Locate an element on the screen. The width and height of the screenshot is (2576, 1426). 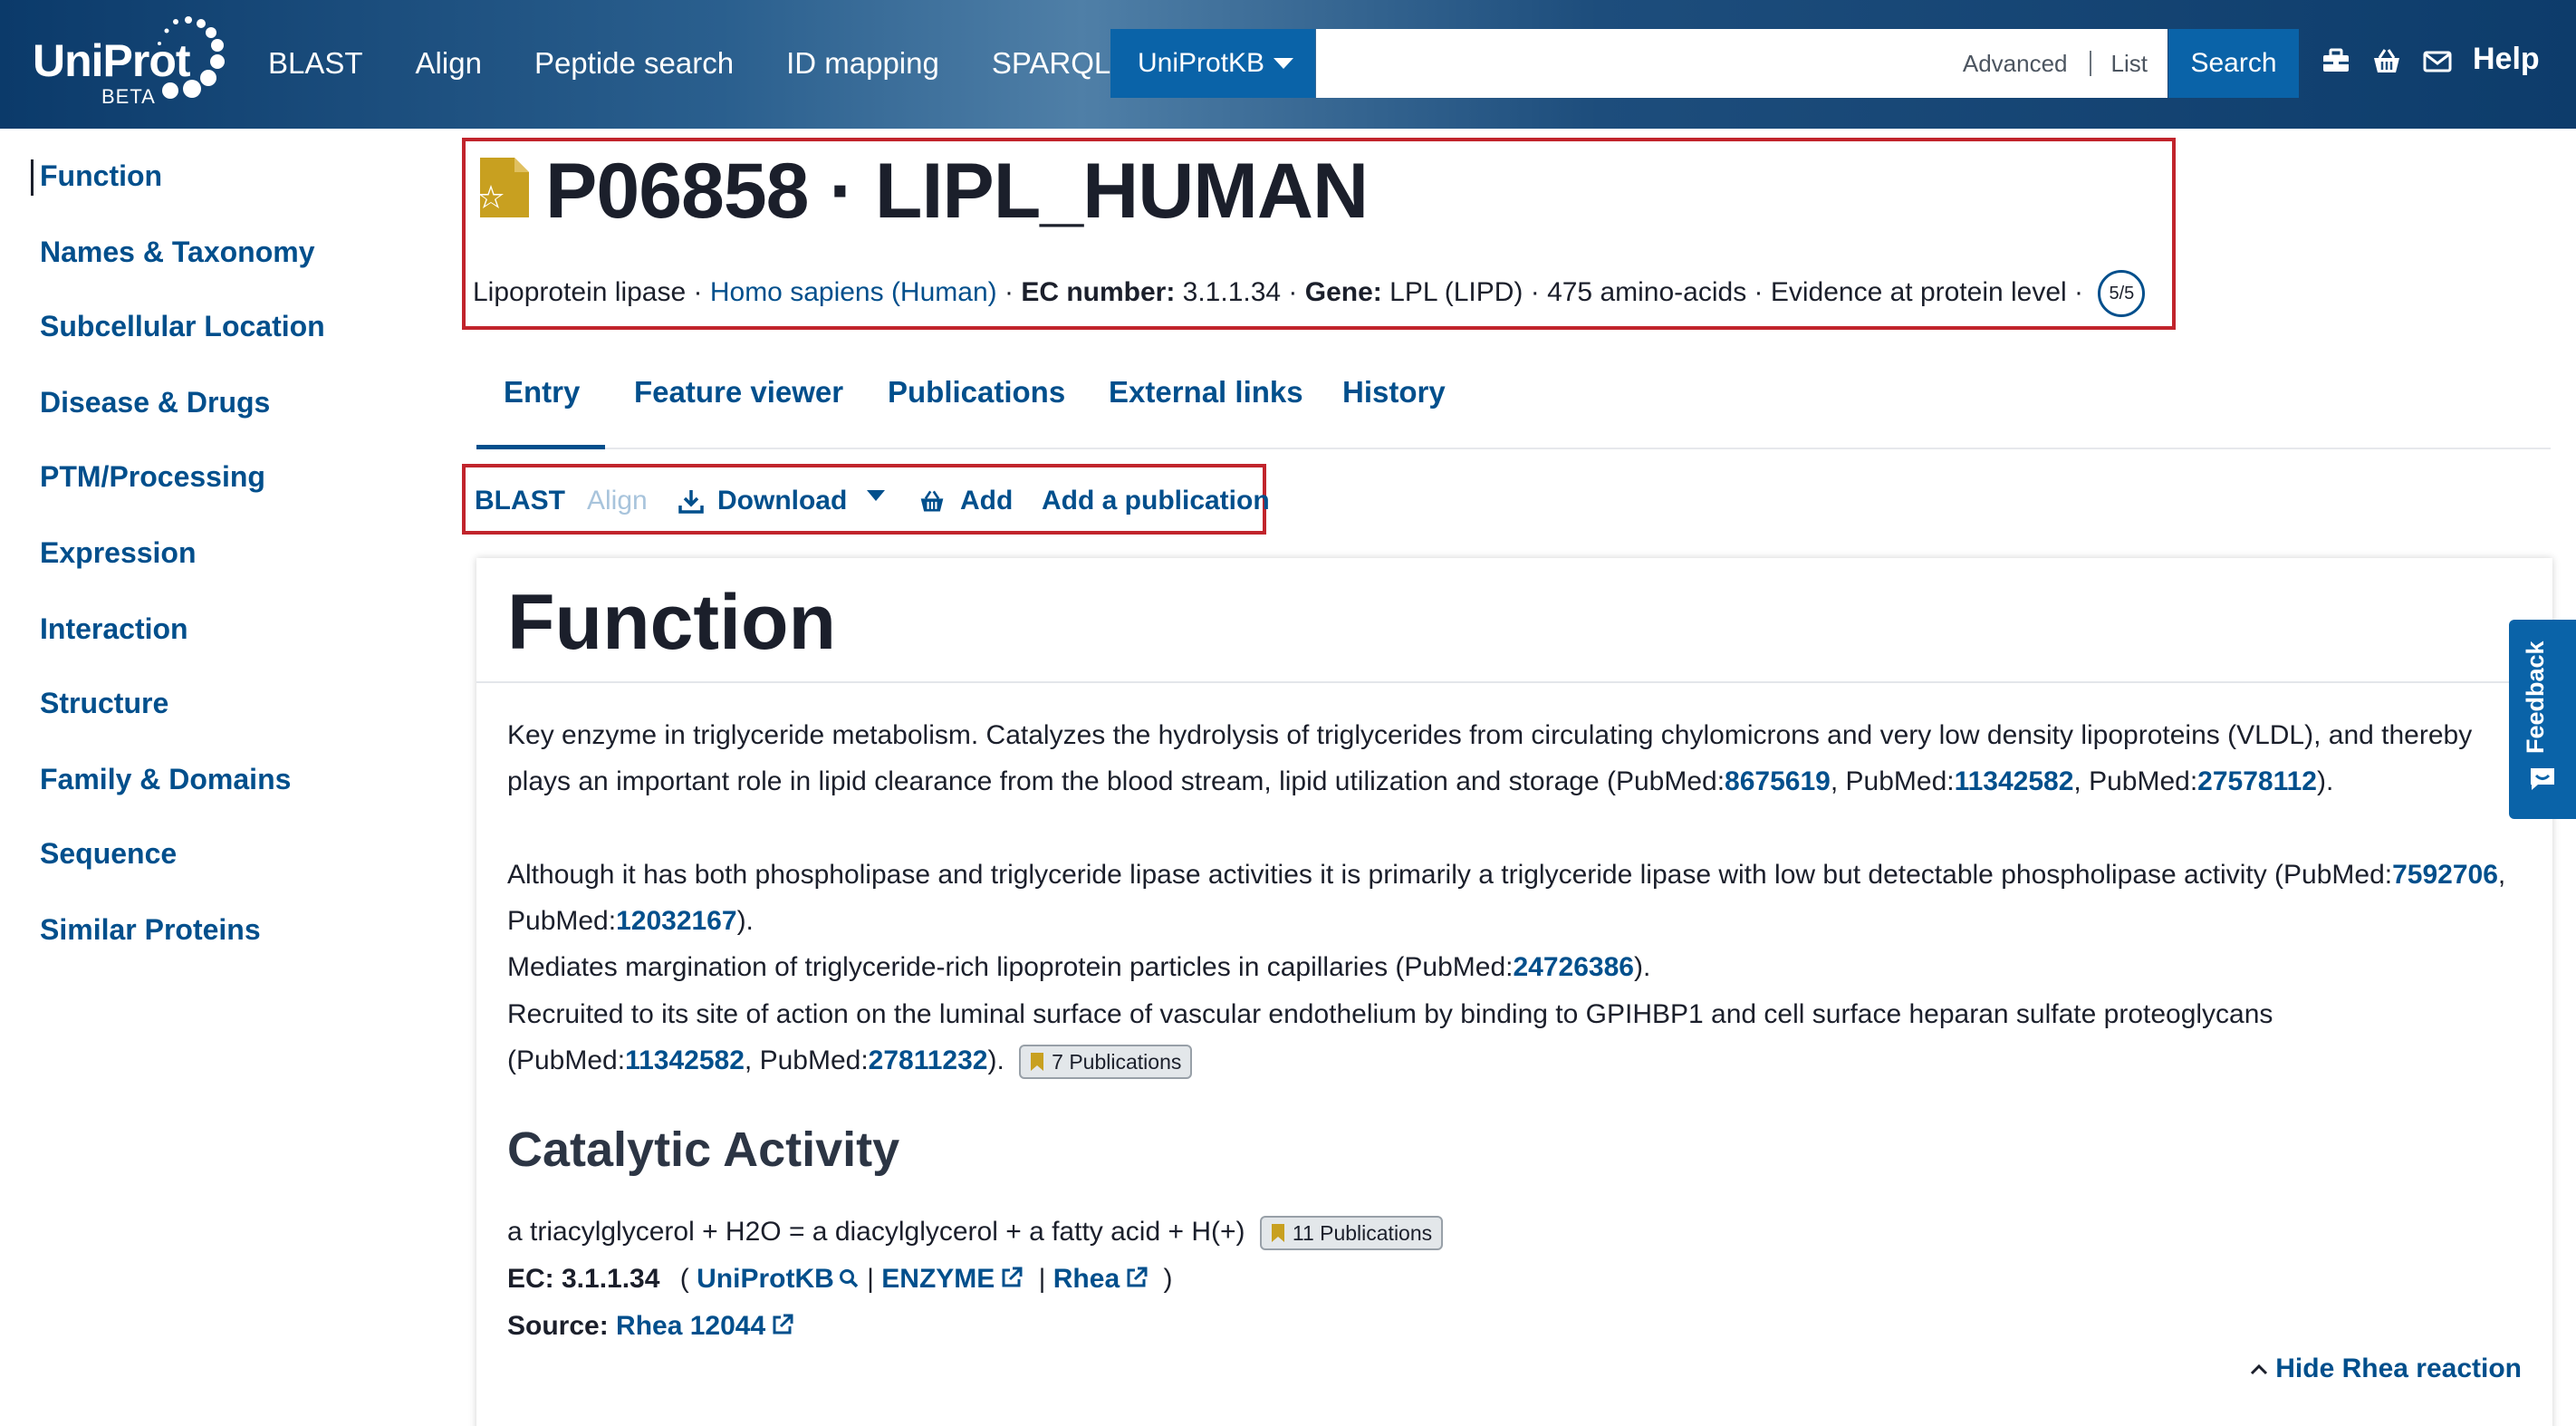
add-to-basket-button: Add is located at coordinates (965, 501).